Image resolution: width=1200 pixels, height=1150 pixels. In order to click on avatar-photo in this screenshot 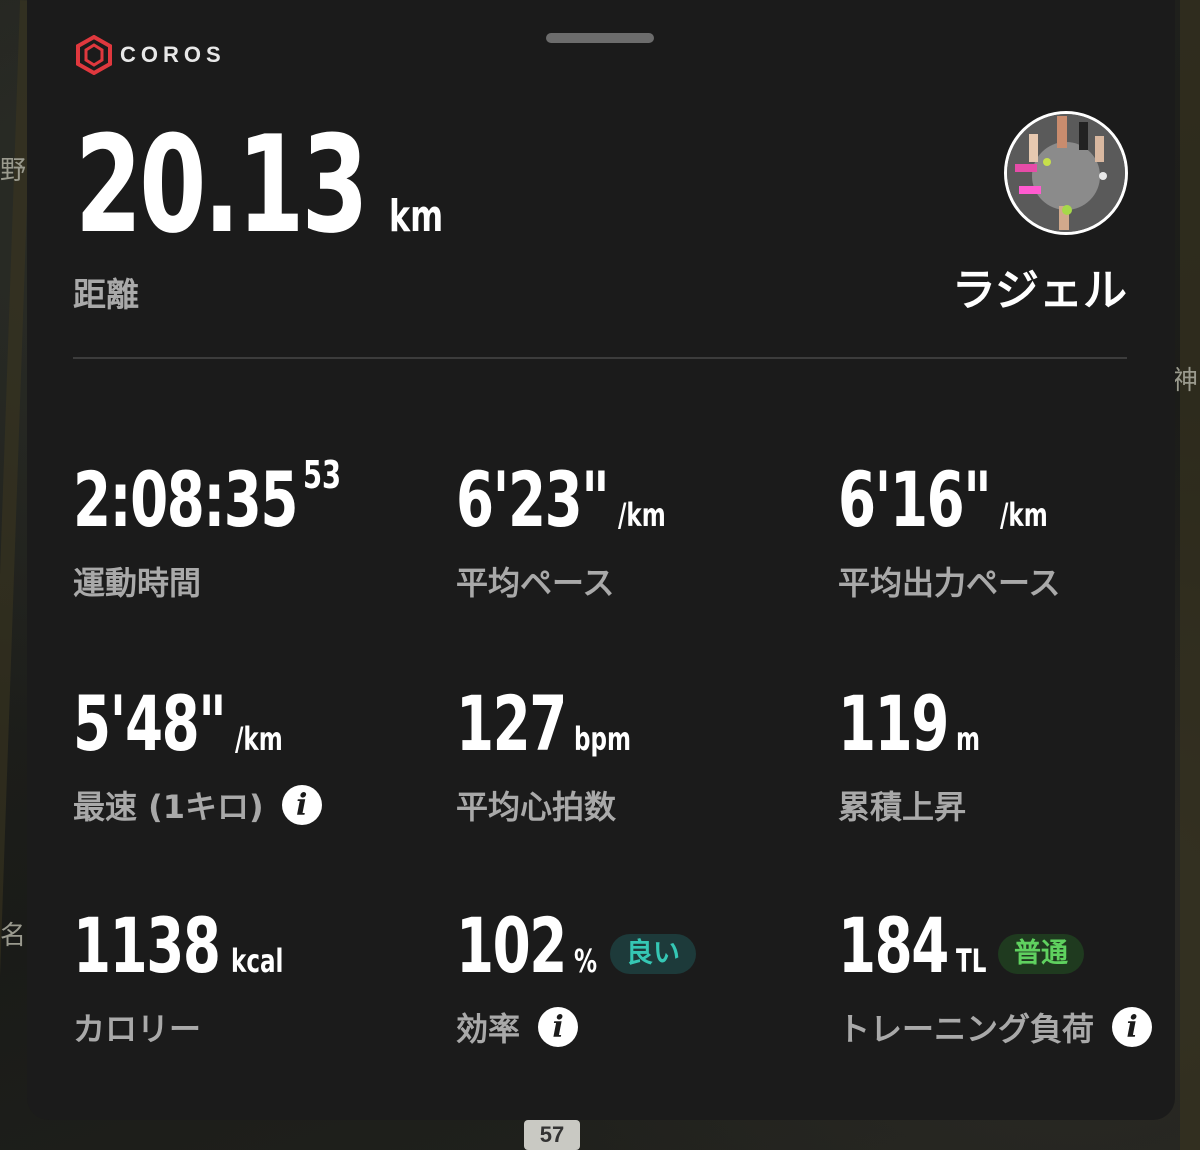, I will do `click(1066, 173)`.